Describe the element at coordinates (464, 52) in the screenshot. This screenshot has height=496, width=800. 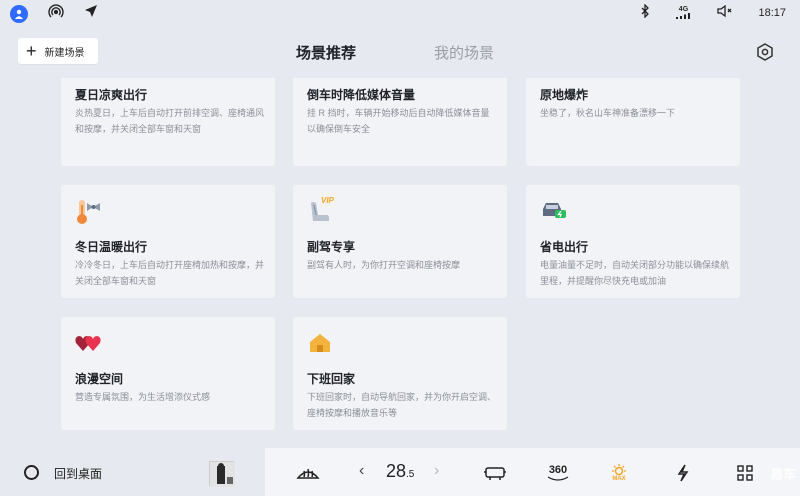
I see `tab-my-scenes: 我的场景` at that location.